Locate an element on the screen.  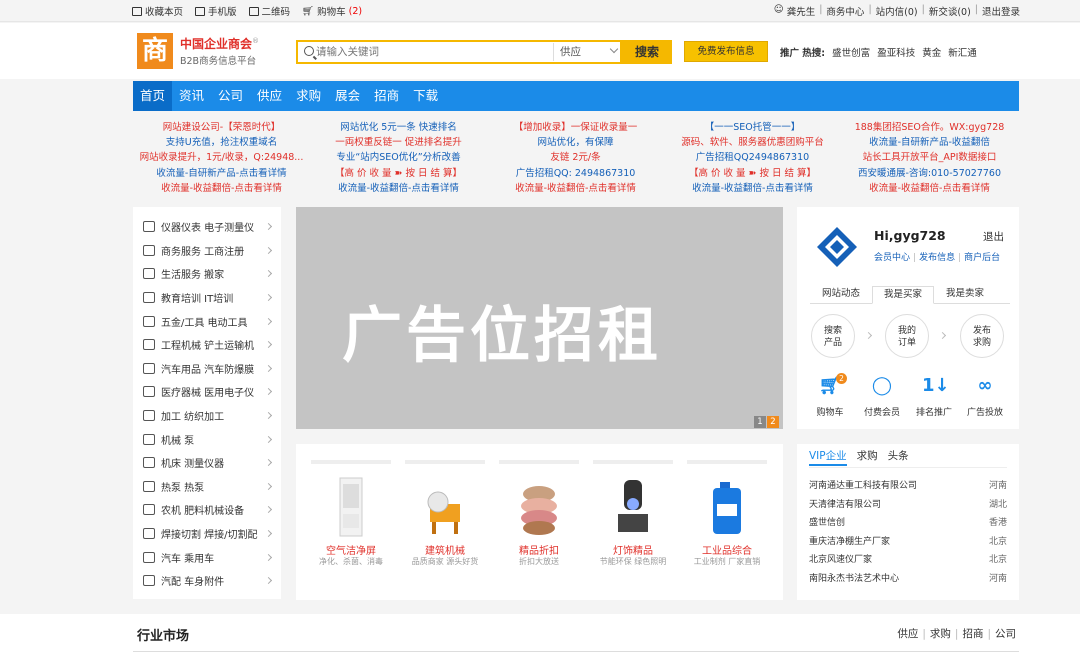
vip-row: 天清律洁有限公司 湖北 is located at coordinates (908, 506).